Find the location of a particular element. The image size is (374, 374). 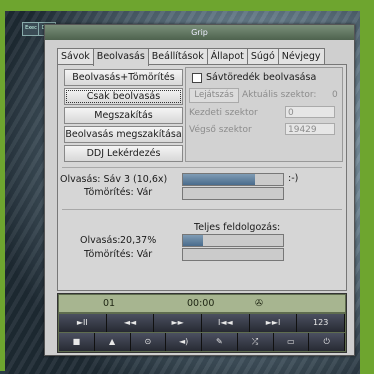

overall-read-progress-fill is located at coordinates (193, 240).